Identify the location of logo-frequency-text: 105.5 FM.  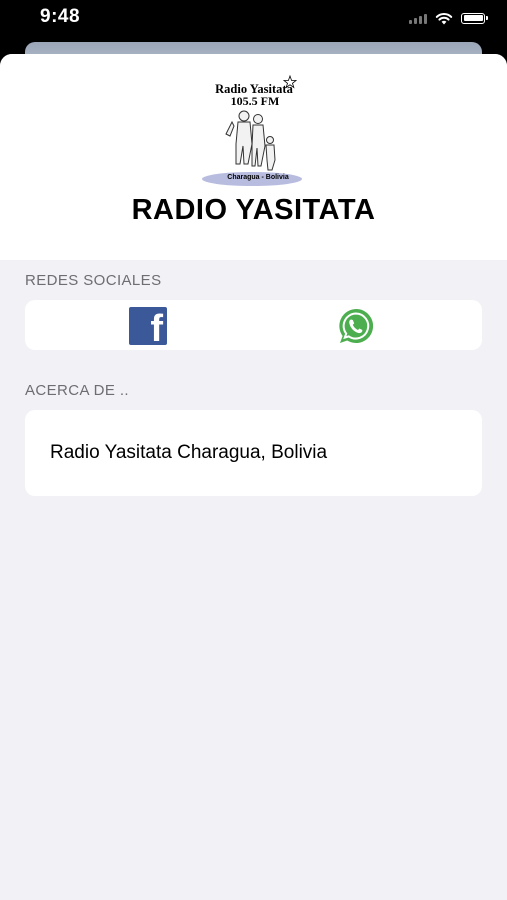
(255, 101).